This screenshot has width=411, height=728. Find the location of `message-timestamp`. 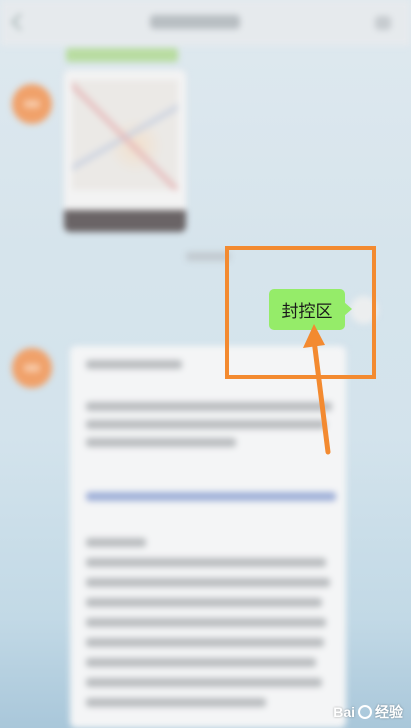

message-timestamp is located at coordinates (208, 256).